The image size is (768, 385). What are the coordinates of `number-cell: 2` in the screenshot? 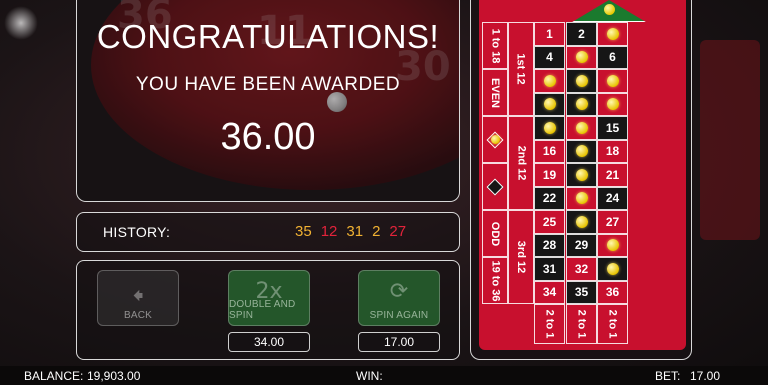 It's located at (581, 34).